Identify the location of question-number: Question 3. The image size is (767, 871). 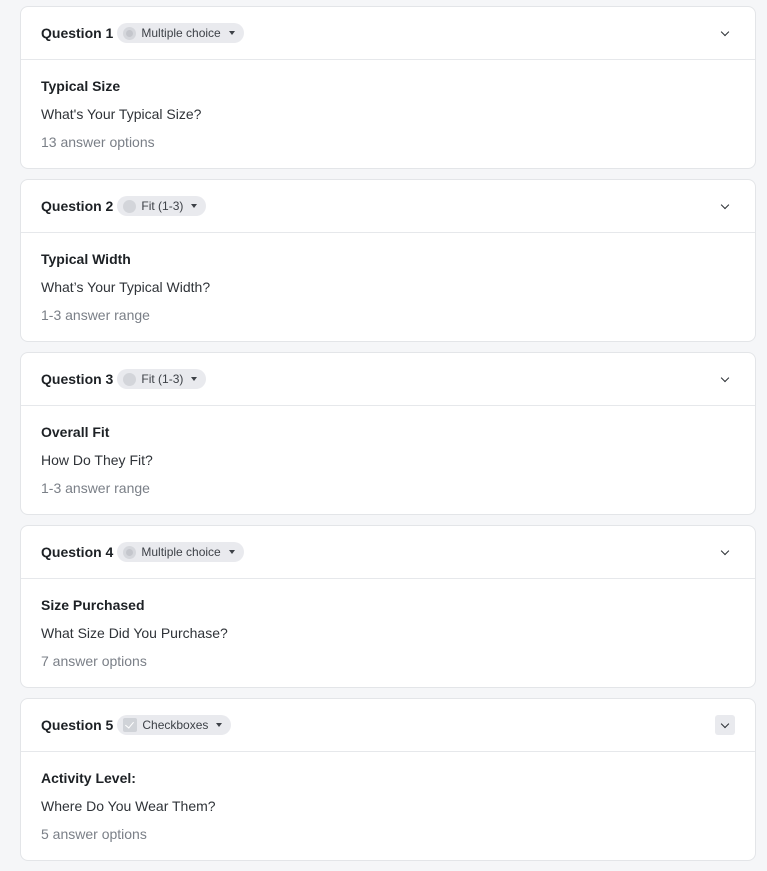
(77, 379).